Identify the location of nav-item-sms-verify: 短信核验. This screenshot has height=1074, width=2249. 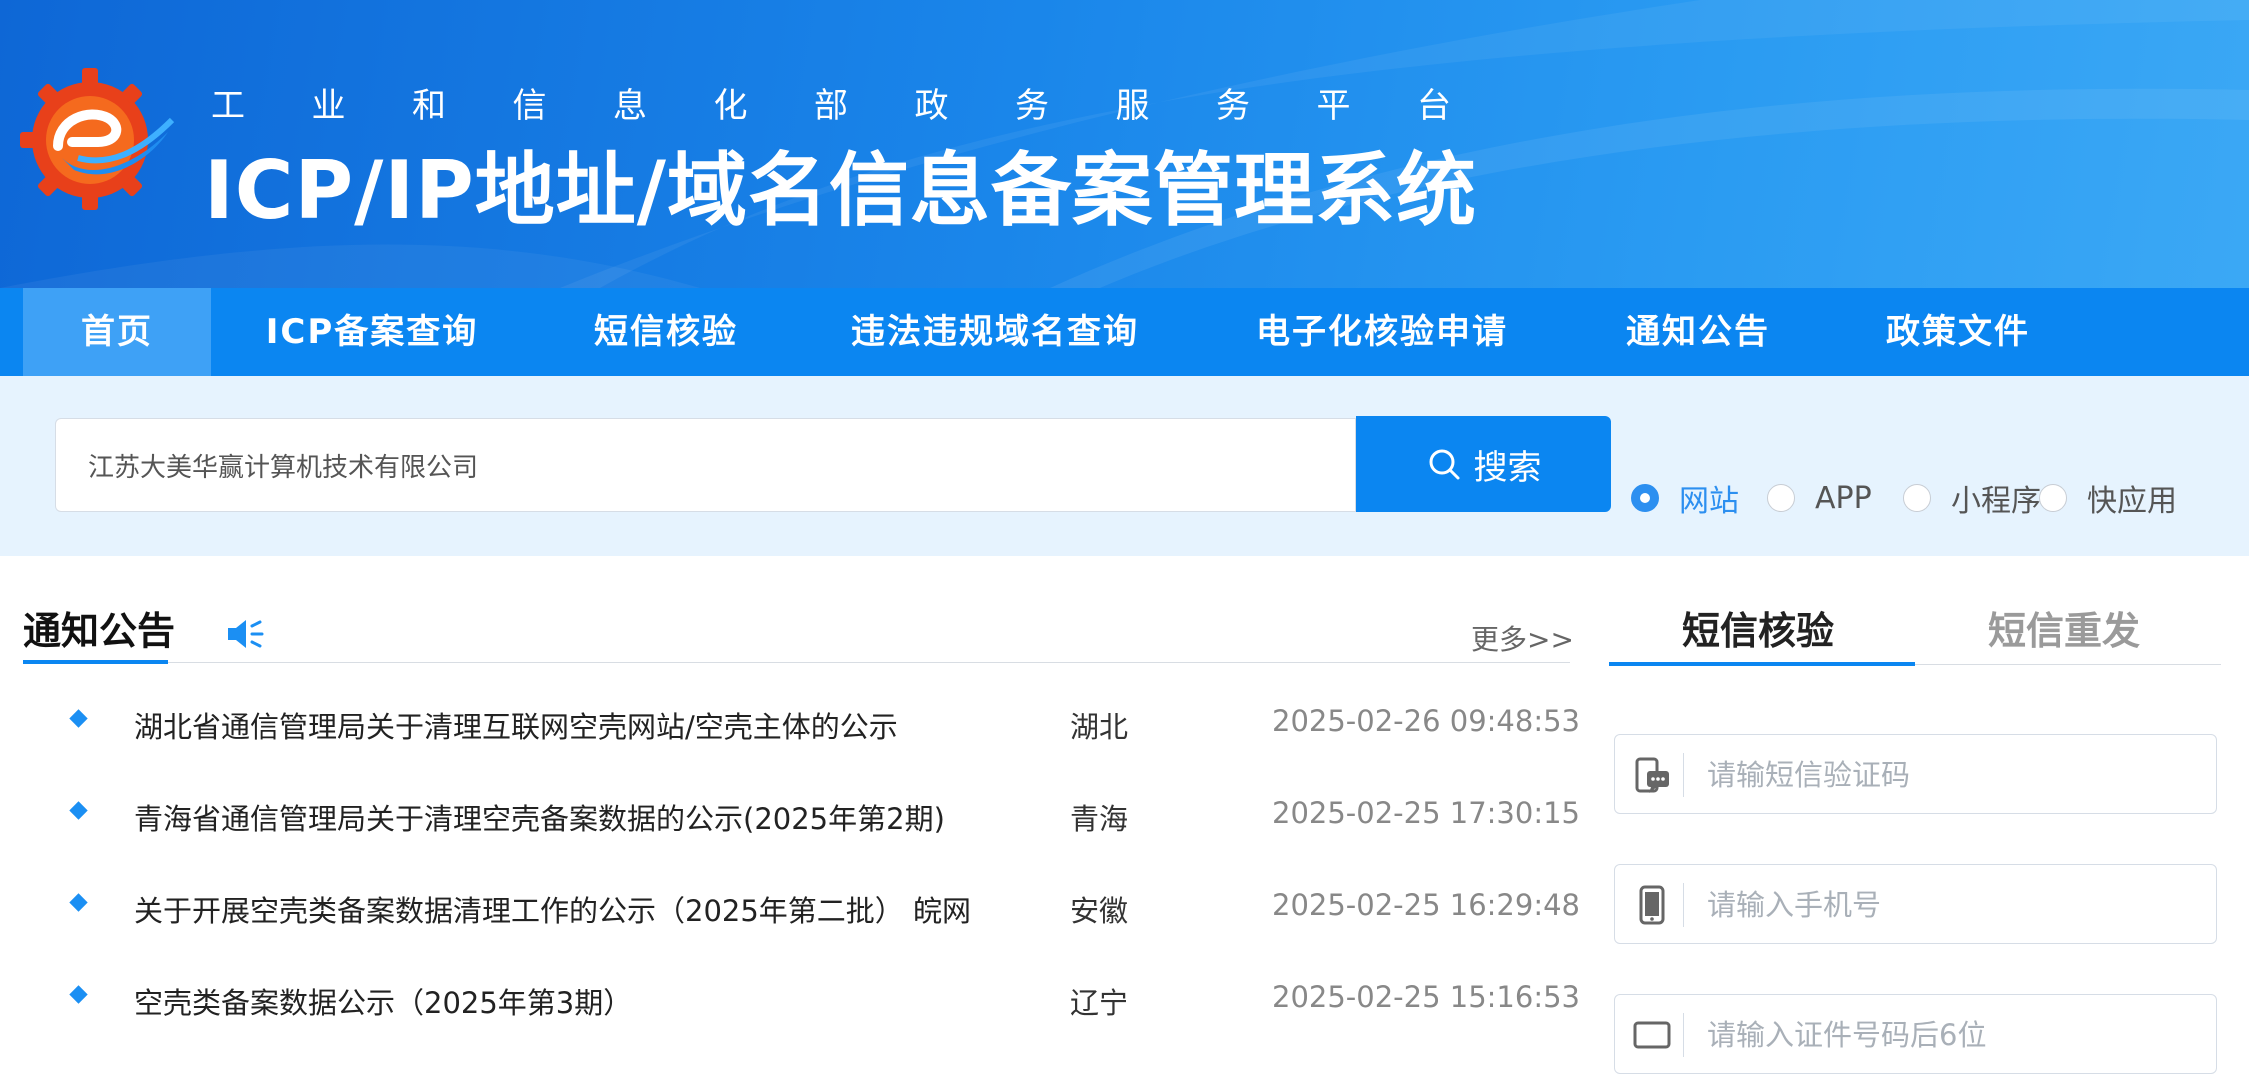
(666, 332).